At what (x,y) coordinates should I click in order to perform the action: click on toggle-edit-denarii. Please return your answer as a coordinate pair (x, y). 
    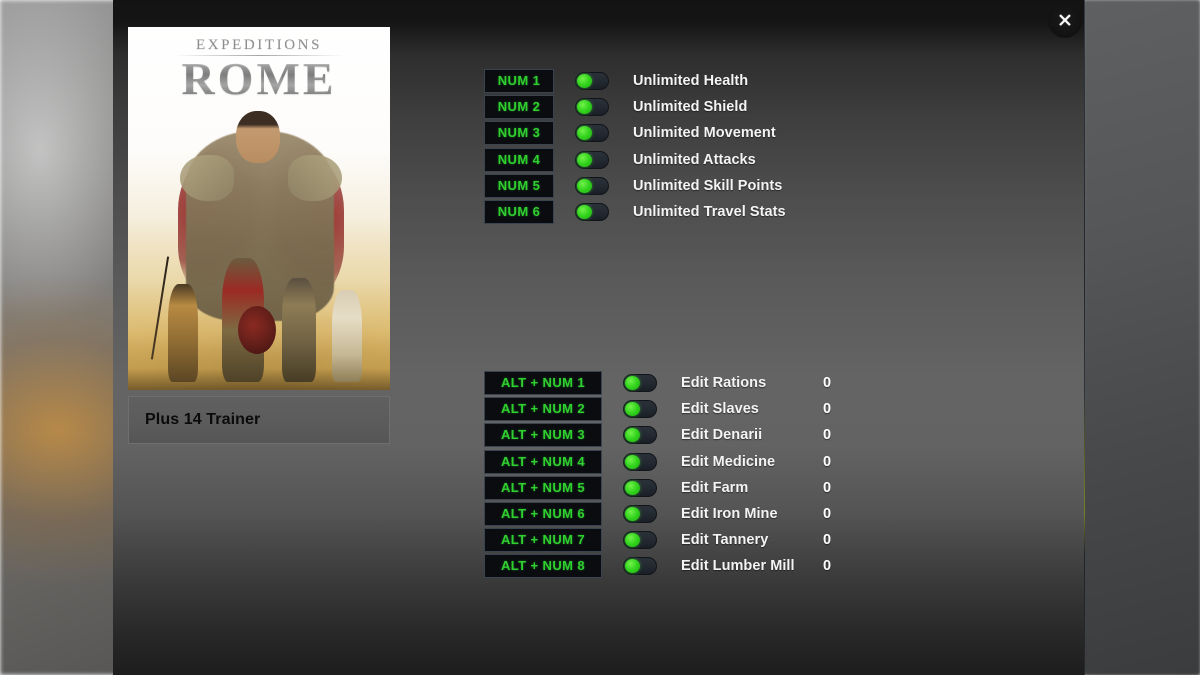
    Looking at the image, I should click on (640, 435).